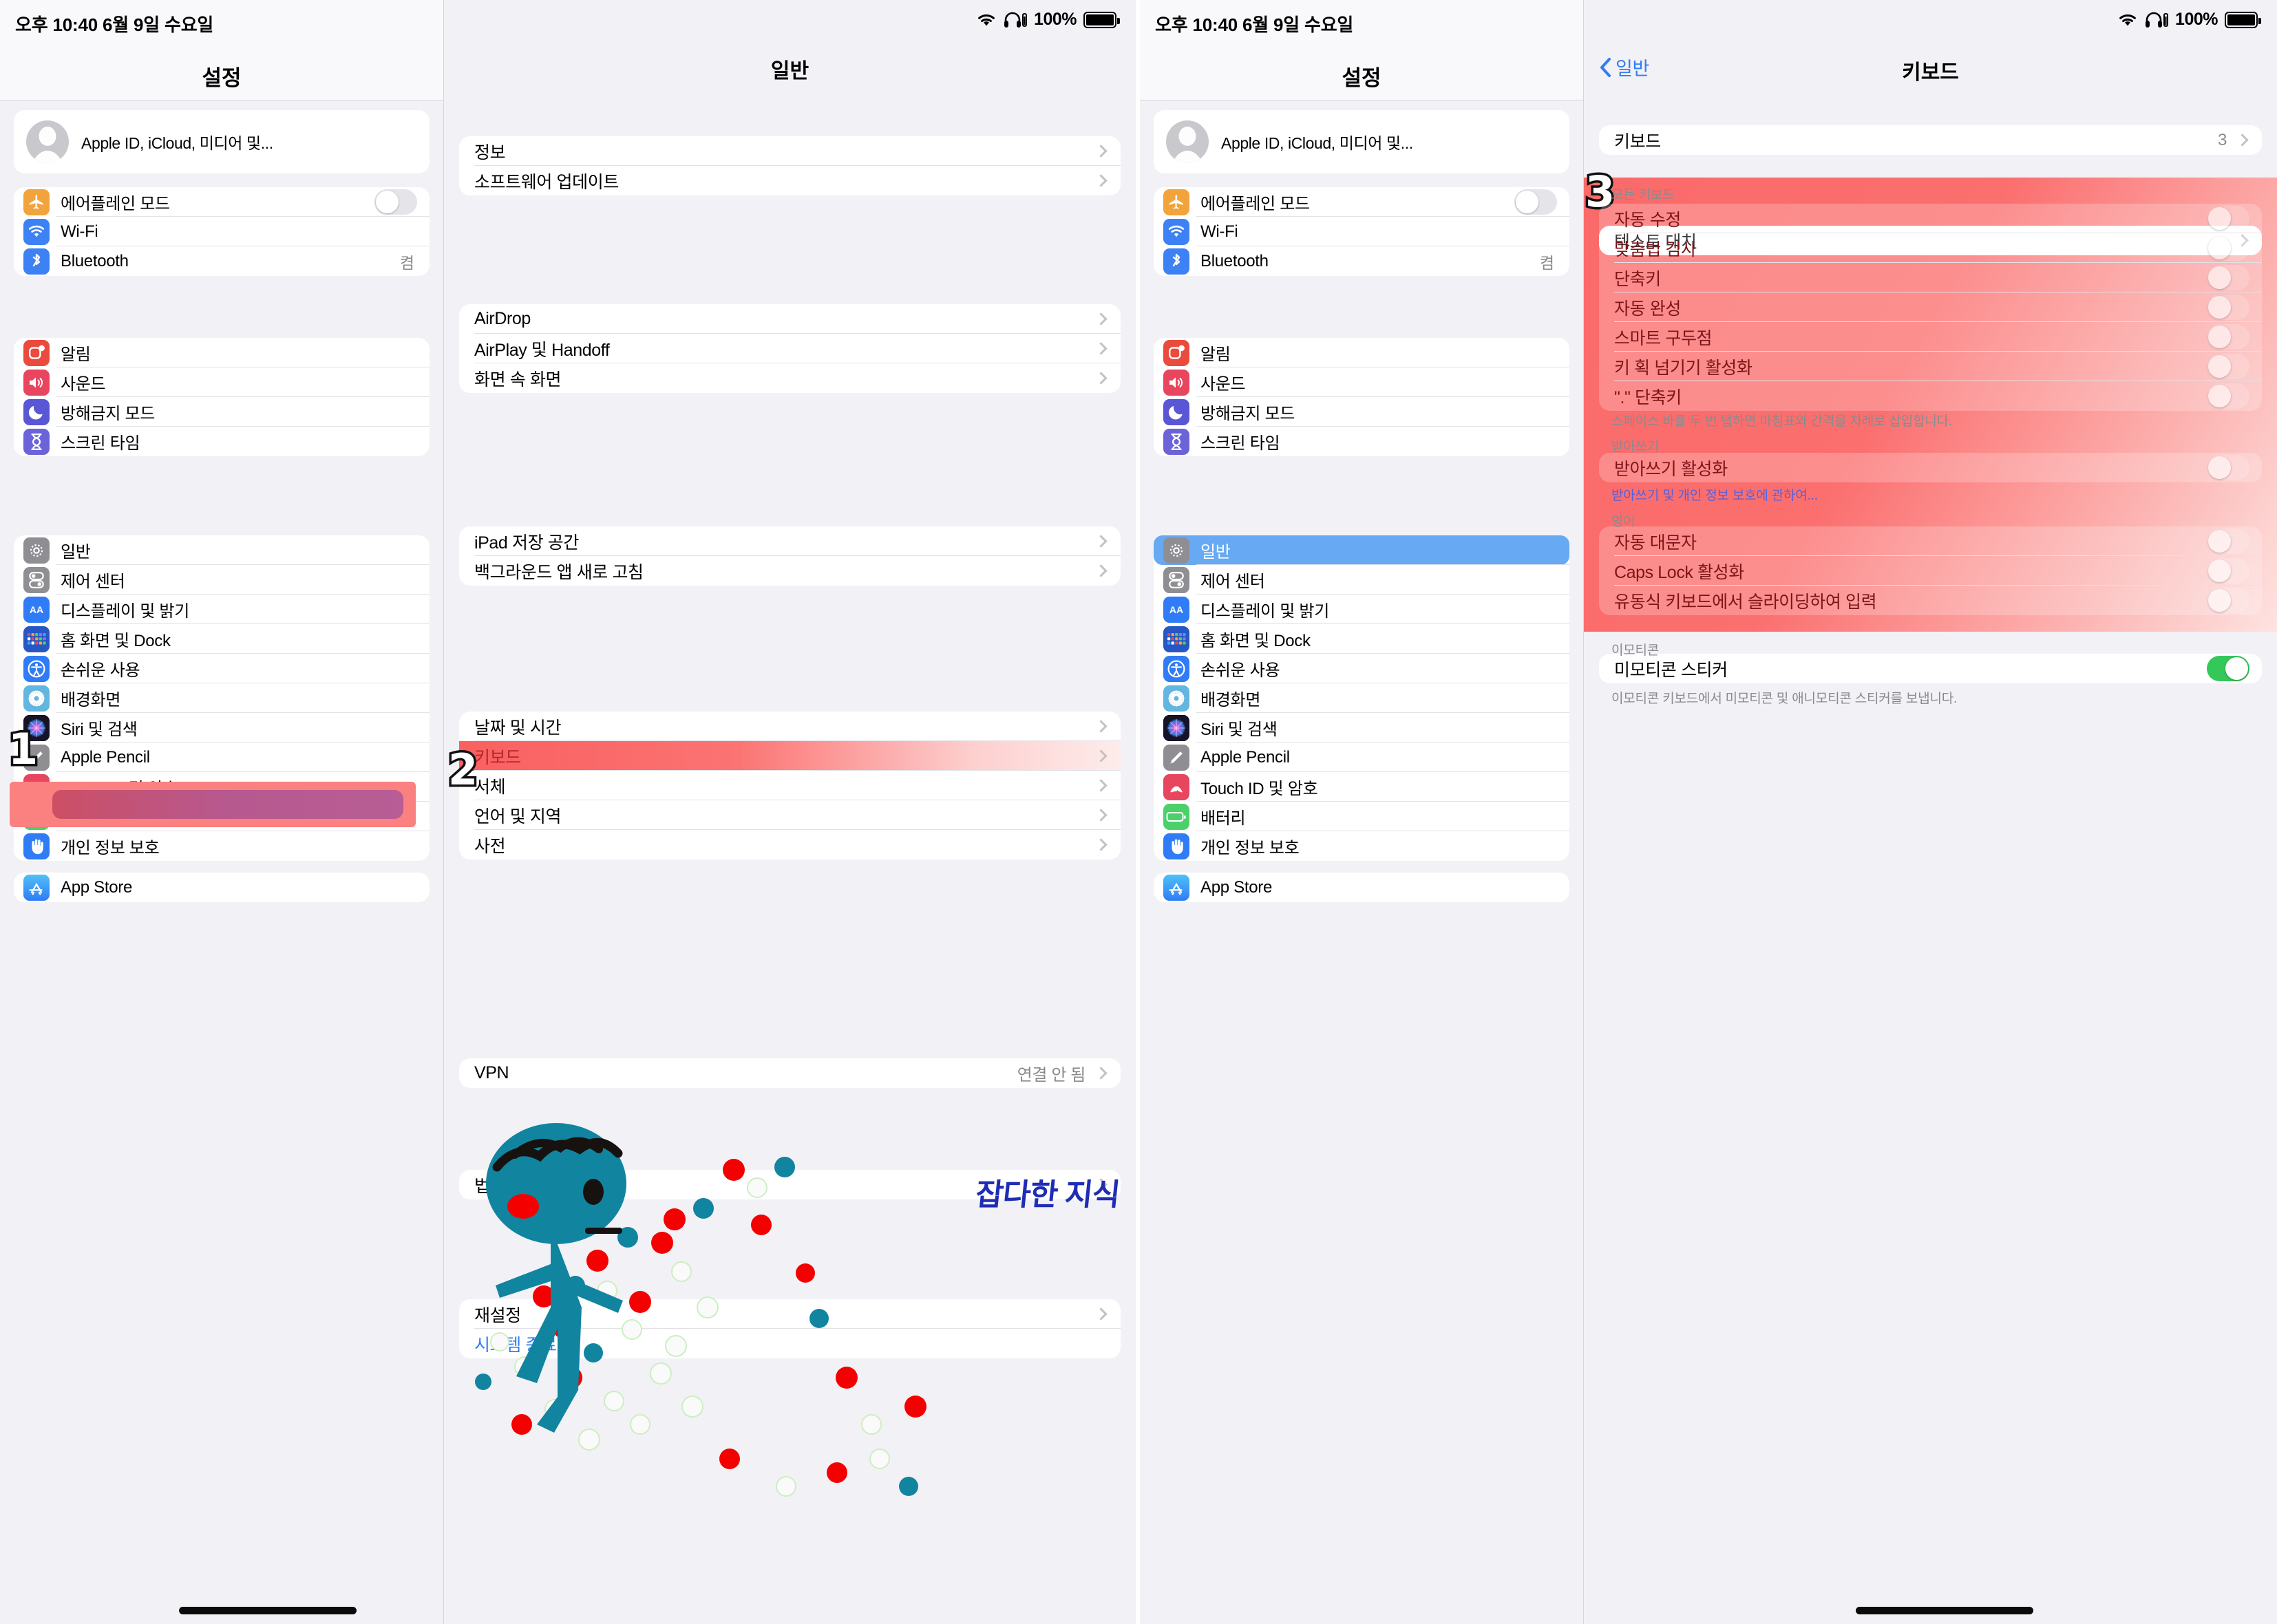 The height and width of the screenshot is (1624, 2277). What do you see at coordinates (790, 1073) in the screenshot?
I see `general-row-VPN: VPN 연결 안 됨` at bounding box center [790, 1073].